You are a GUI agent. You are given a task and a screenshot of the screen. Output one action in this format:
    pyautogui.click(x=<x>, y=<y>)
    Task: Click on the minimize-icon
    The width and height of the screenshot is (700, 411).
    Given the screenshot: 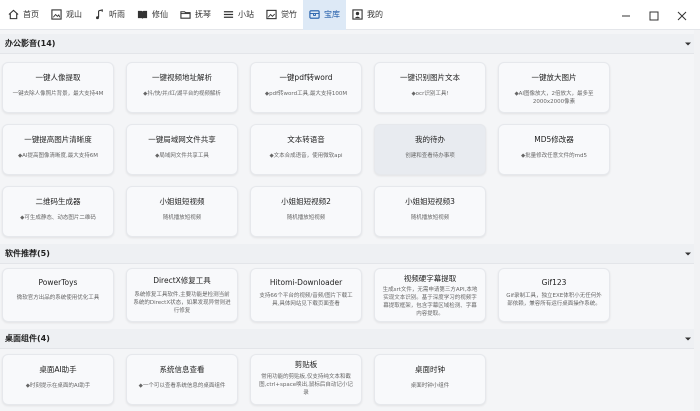 What is the action you would take?
    pyautogui.click(x=626, y=15)
    